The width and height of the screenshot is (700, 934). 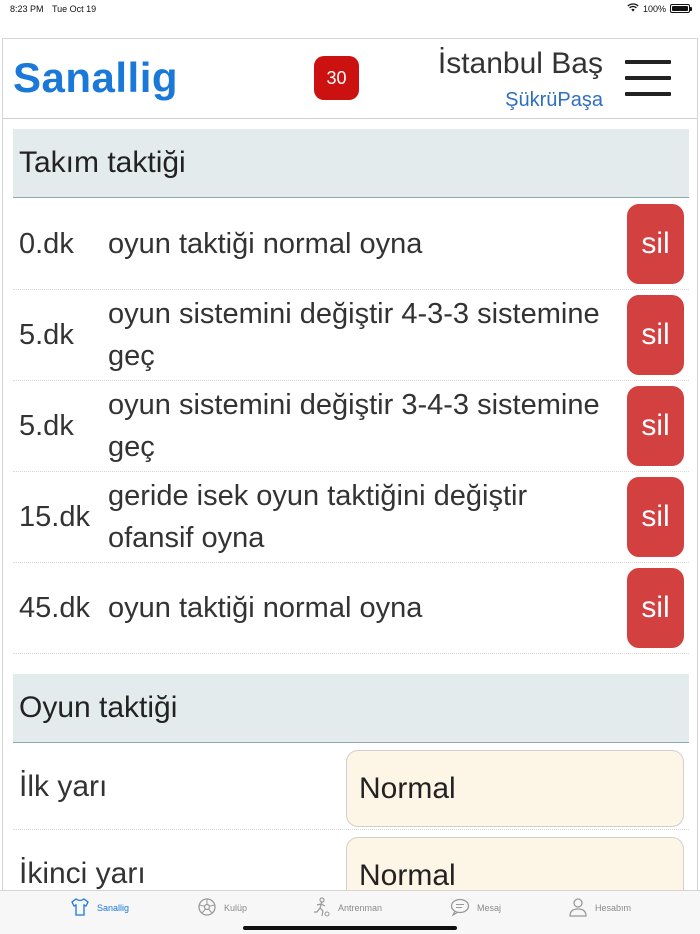 What do you see at coordinates (578, 908) in the screenshot?
I see `person-icon` at bounding box center [578, 908].